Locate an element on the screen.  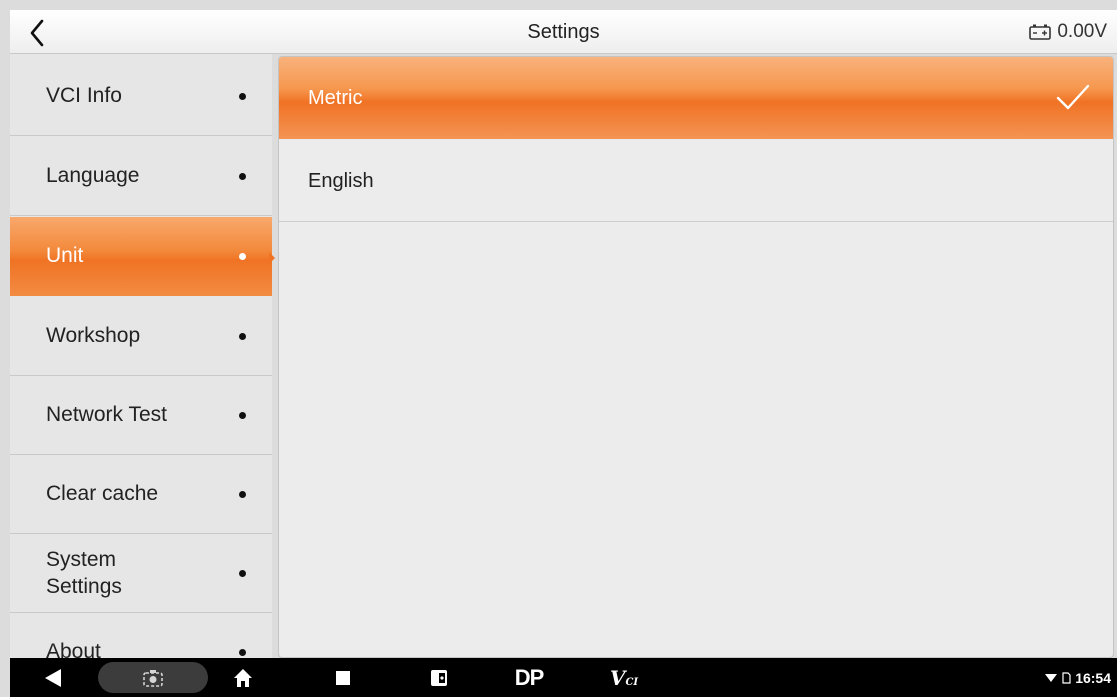
sidebar-item-vci-info: VCI Info is located at coordinates (141, 96).